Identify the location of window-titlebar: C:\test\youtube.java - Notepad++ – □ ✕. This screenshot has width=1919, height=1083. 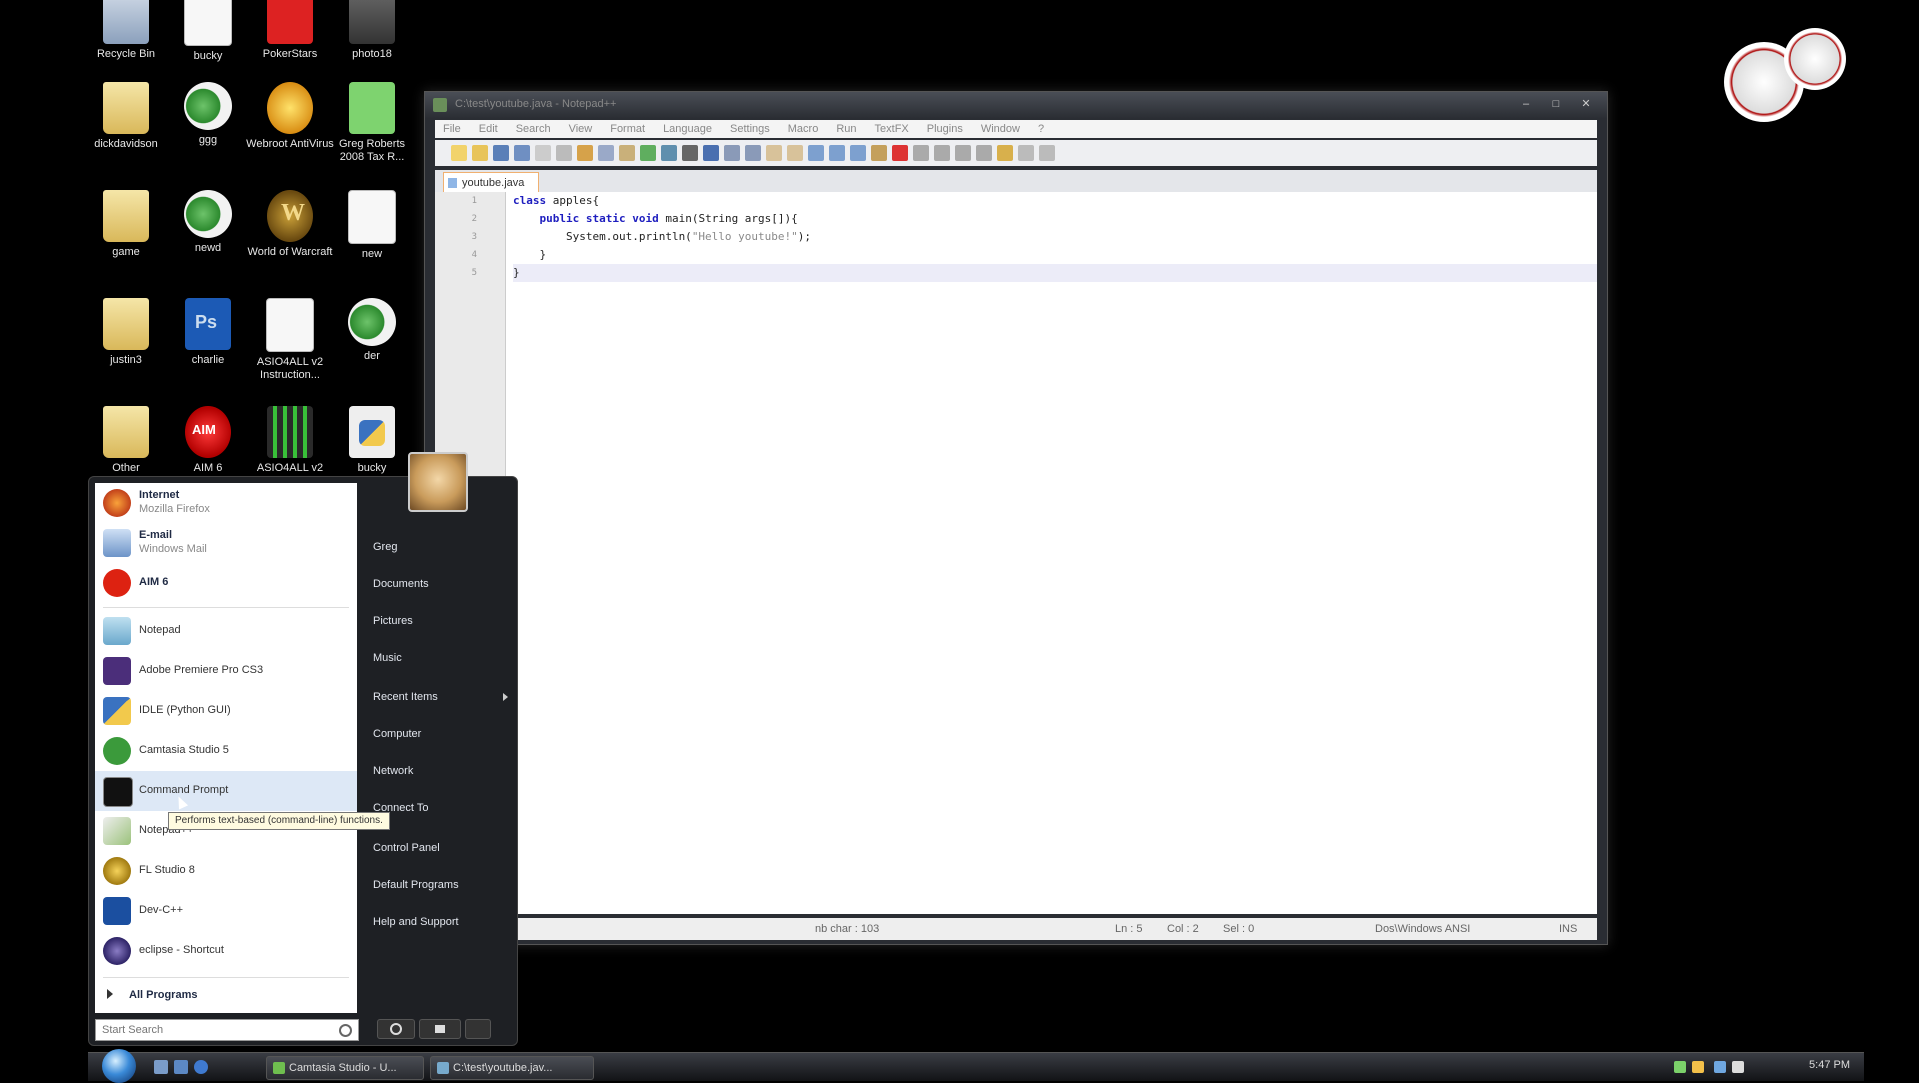
(1016, 105).